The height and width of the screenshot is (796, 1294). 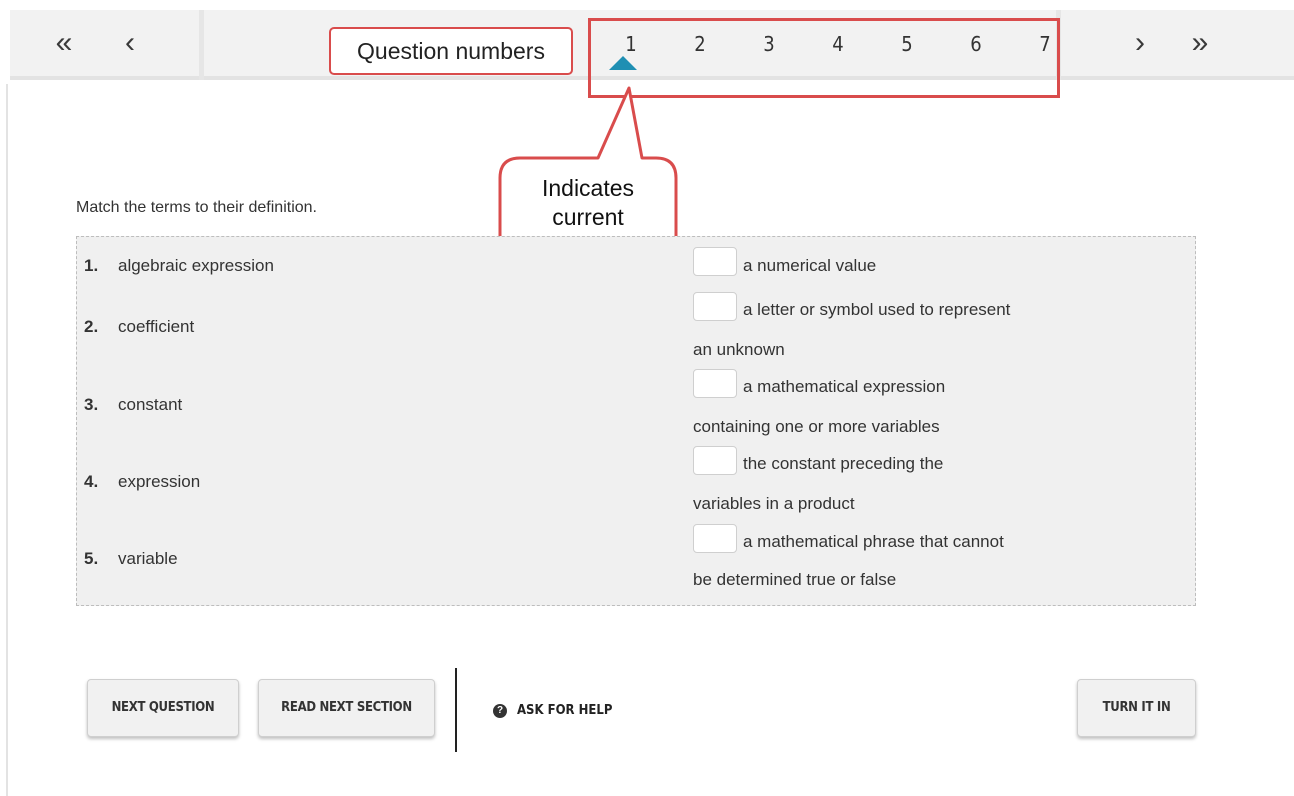 I want to click on next-question-icon: ›, so click(x=1140, y=44).